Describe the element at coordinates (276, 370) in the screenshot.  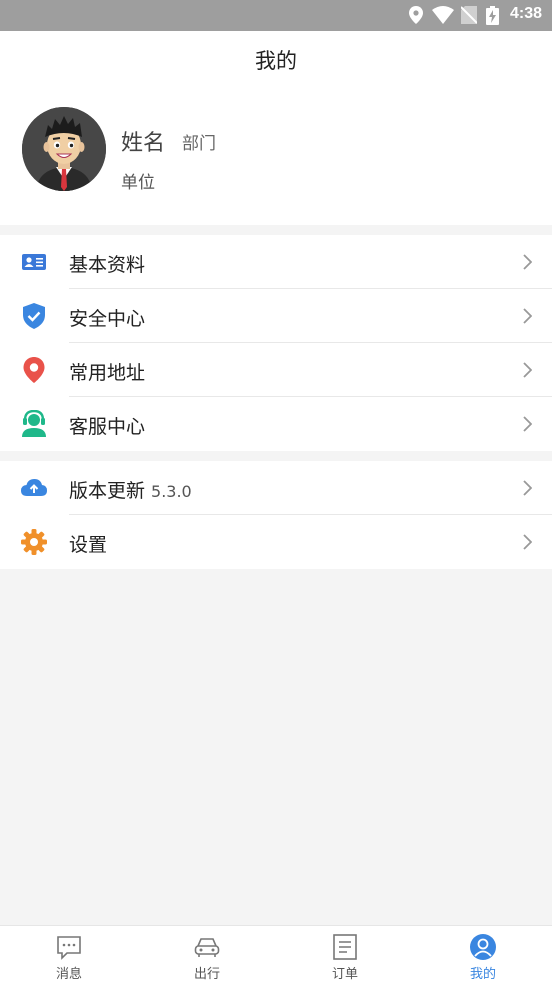
I see `menu-item-common-address: 常用地址` at that location.